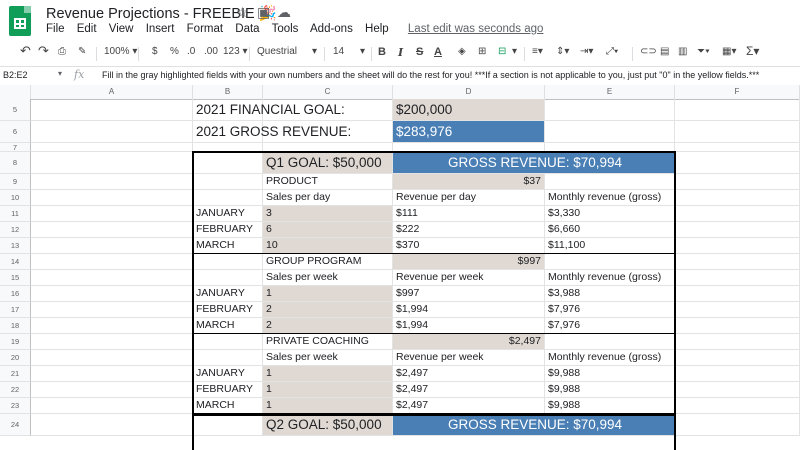  Describe the element at coordinates (382, 52) in the screenshot. I see `bold-button: B` at that location.